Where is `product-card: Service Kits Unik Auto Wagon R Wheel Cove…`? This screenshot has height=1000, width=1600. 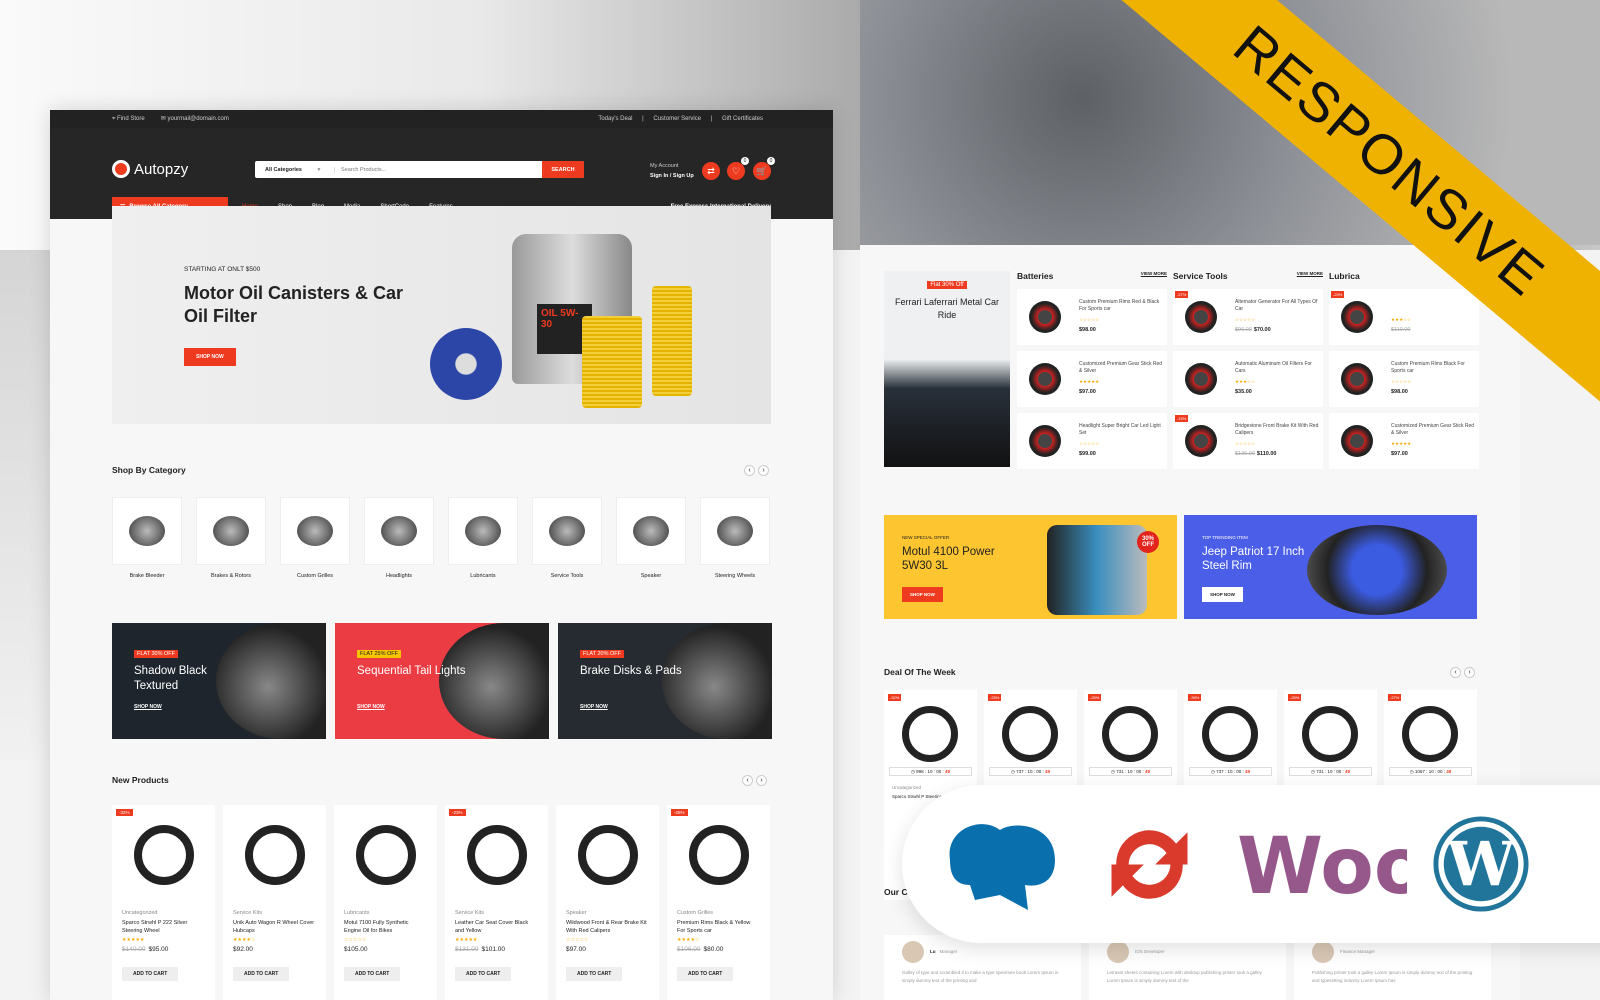 product-card: Service Kits Unik Auto Wagon R Wheel Cove… is located at coordinates (274, 902).